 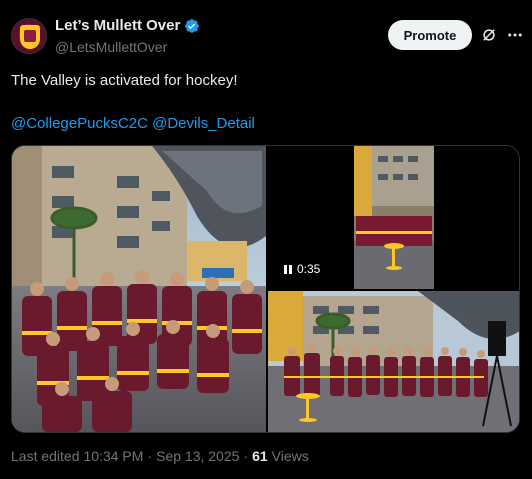 I want to click on edited-label: Last edited, so click(x=45, y=456).